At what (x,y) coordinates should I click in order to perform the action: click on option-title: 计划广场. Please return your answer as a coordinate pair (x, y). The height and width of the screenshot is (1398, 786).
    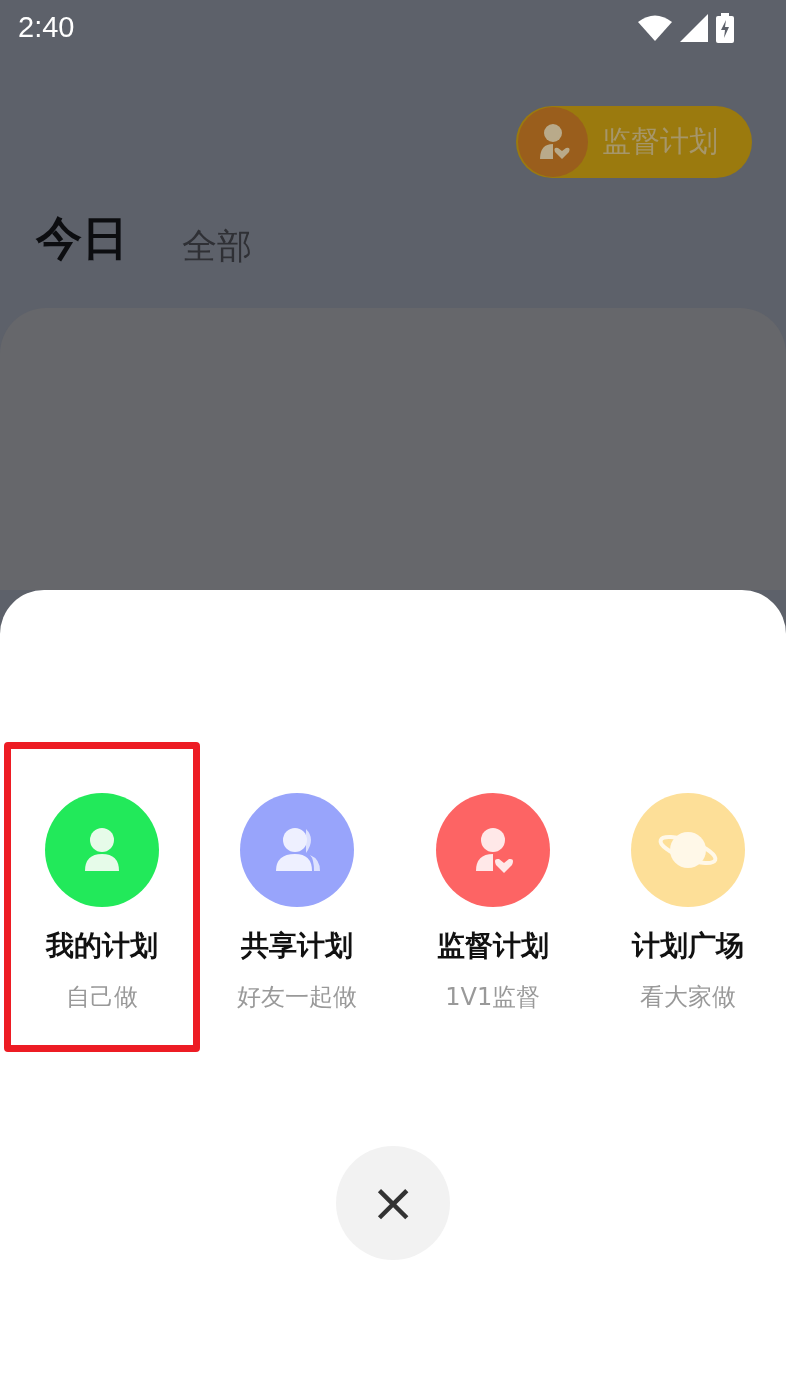
    Looking at the image, I should click on (688, 946).